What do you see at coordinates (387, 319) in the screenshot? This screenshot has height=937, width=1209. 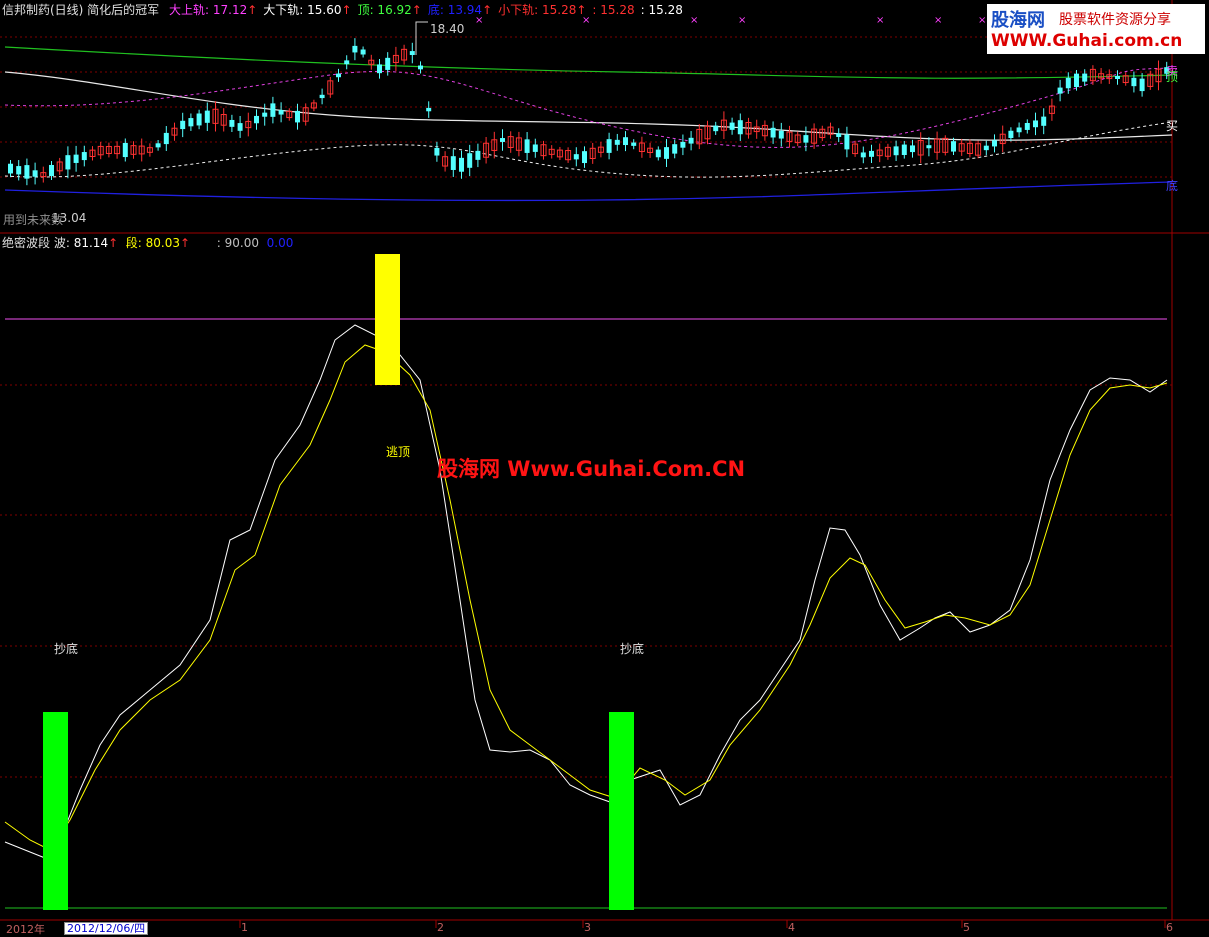 I see `top-signal-bar` at bounding box center [387, 319].